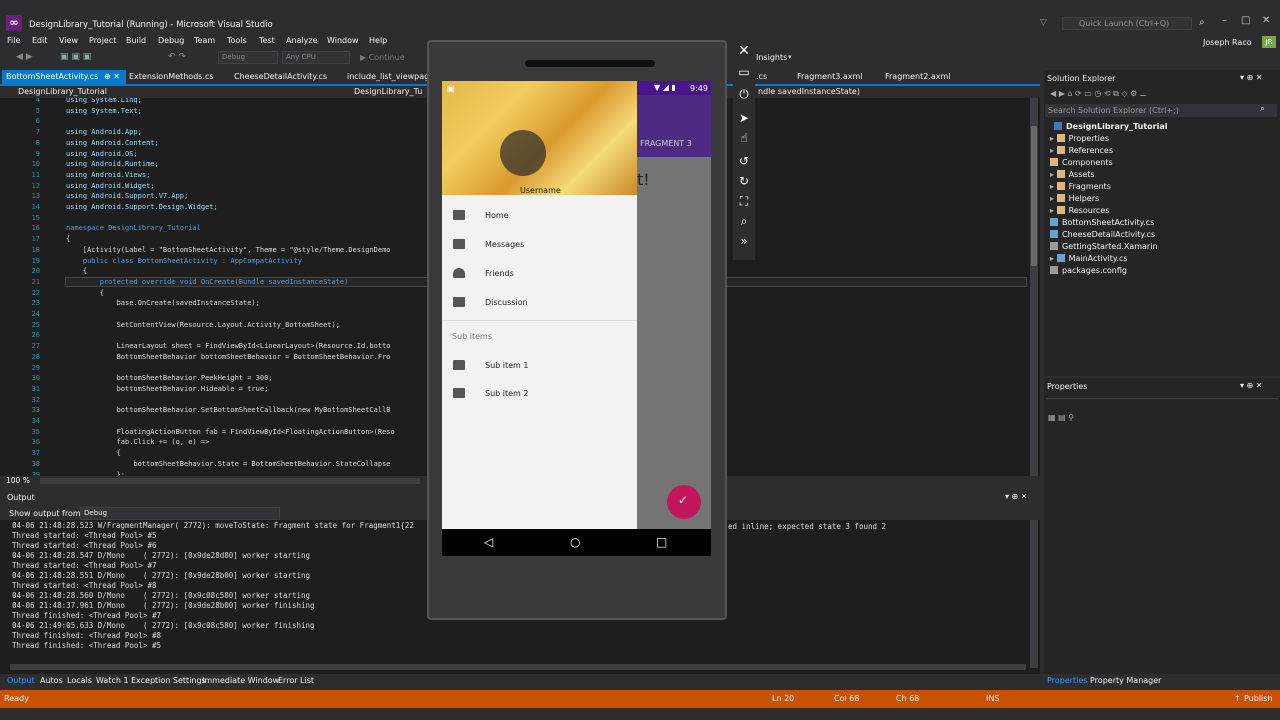 This screenshot has height=720, width=1280. I want to click on publish-button: Publish, so click(1258, 698).